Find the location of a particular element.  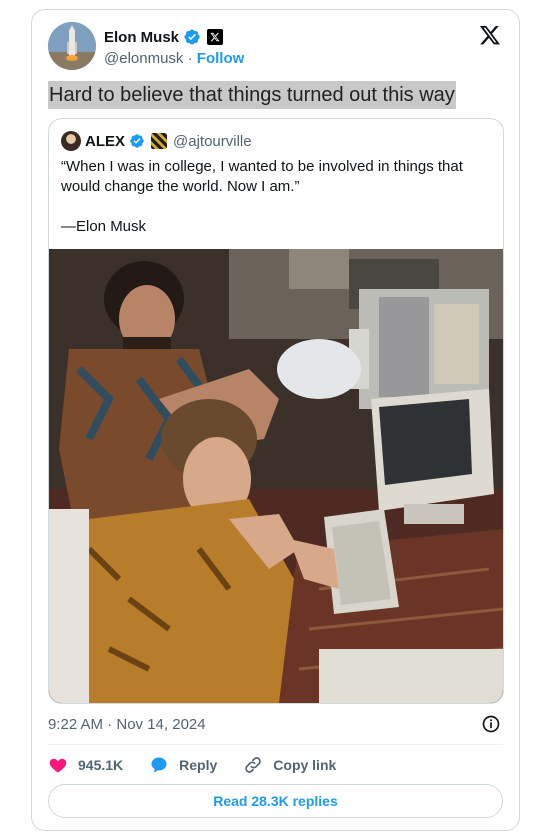

like-button: 945.1K is located at coordinates (85, 765).